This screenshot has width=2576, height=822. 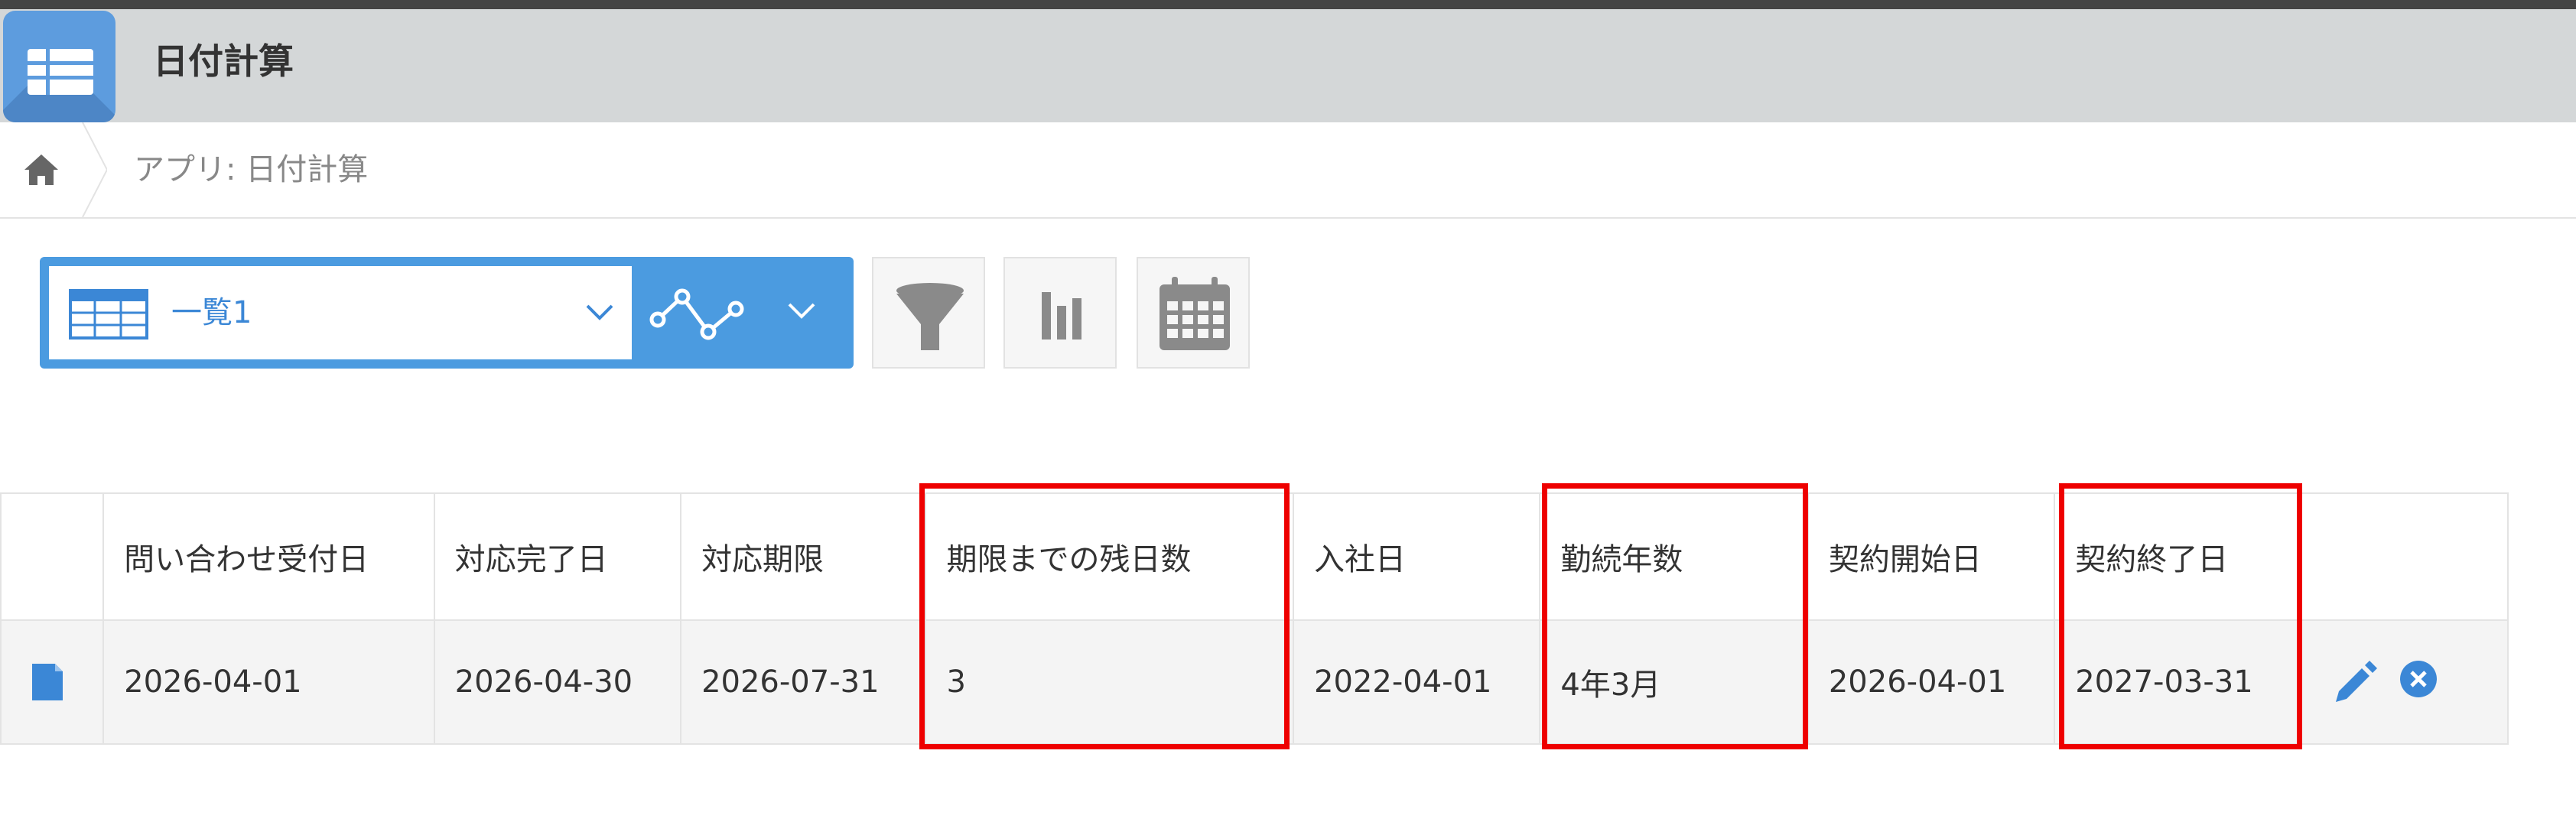 I want to click on app-title: 日付計算, so click(x=223, y=61).